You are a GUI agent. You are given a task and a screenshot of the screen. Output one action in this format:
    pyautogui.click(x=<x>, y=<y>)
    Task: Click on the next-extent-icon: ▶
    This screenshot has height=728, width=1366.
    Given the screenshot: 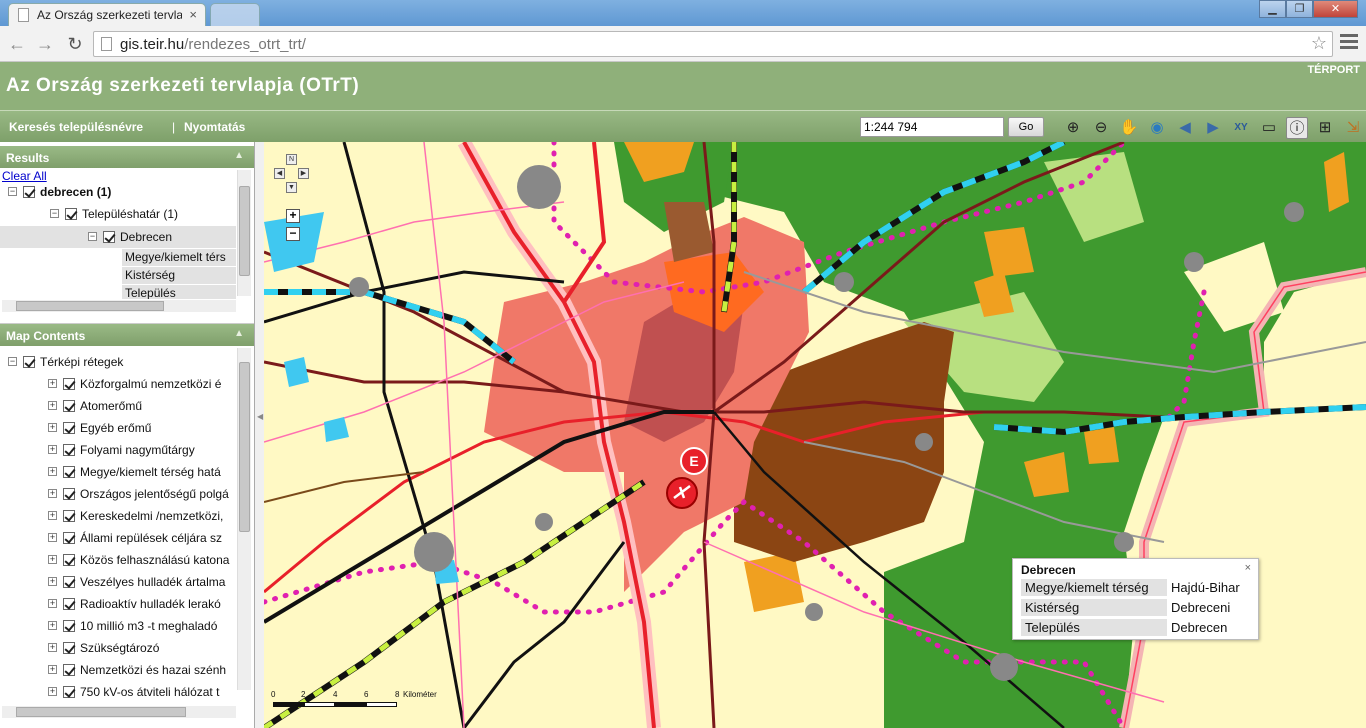 What is the action you would take?
    pyautogui.click(x=1213, y=128)
    